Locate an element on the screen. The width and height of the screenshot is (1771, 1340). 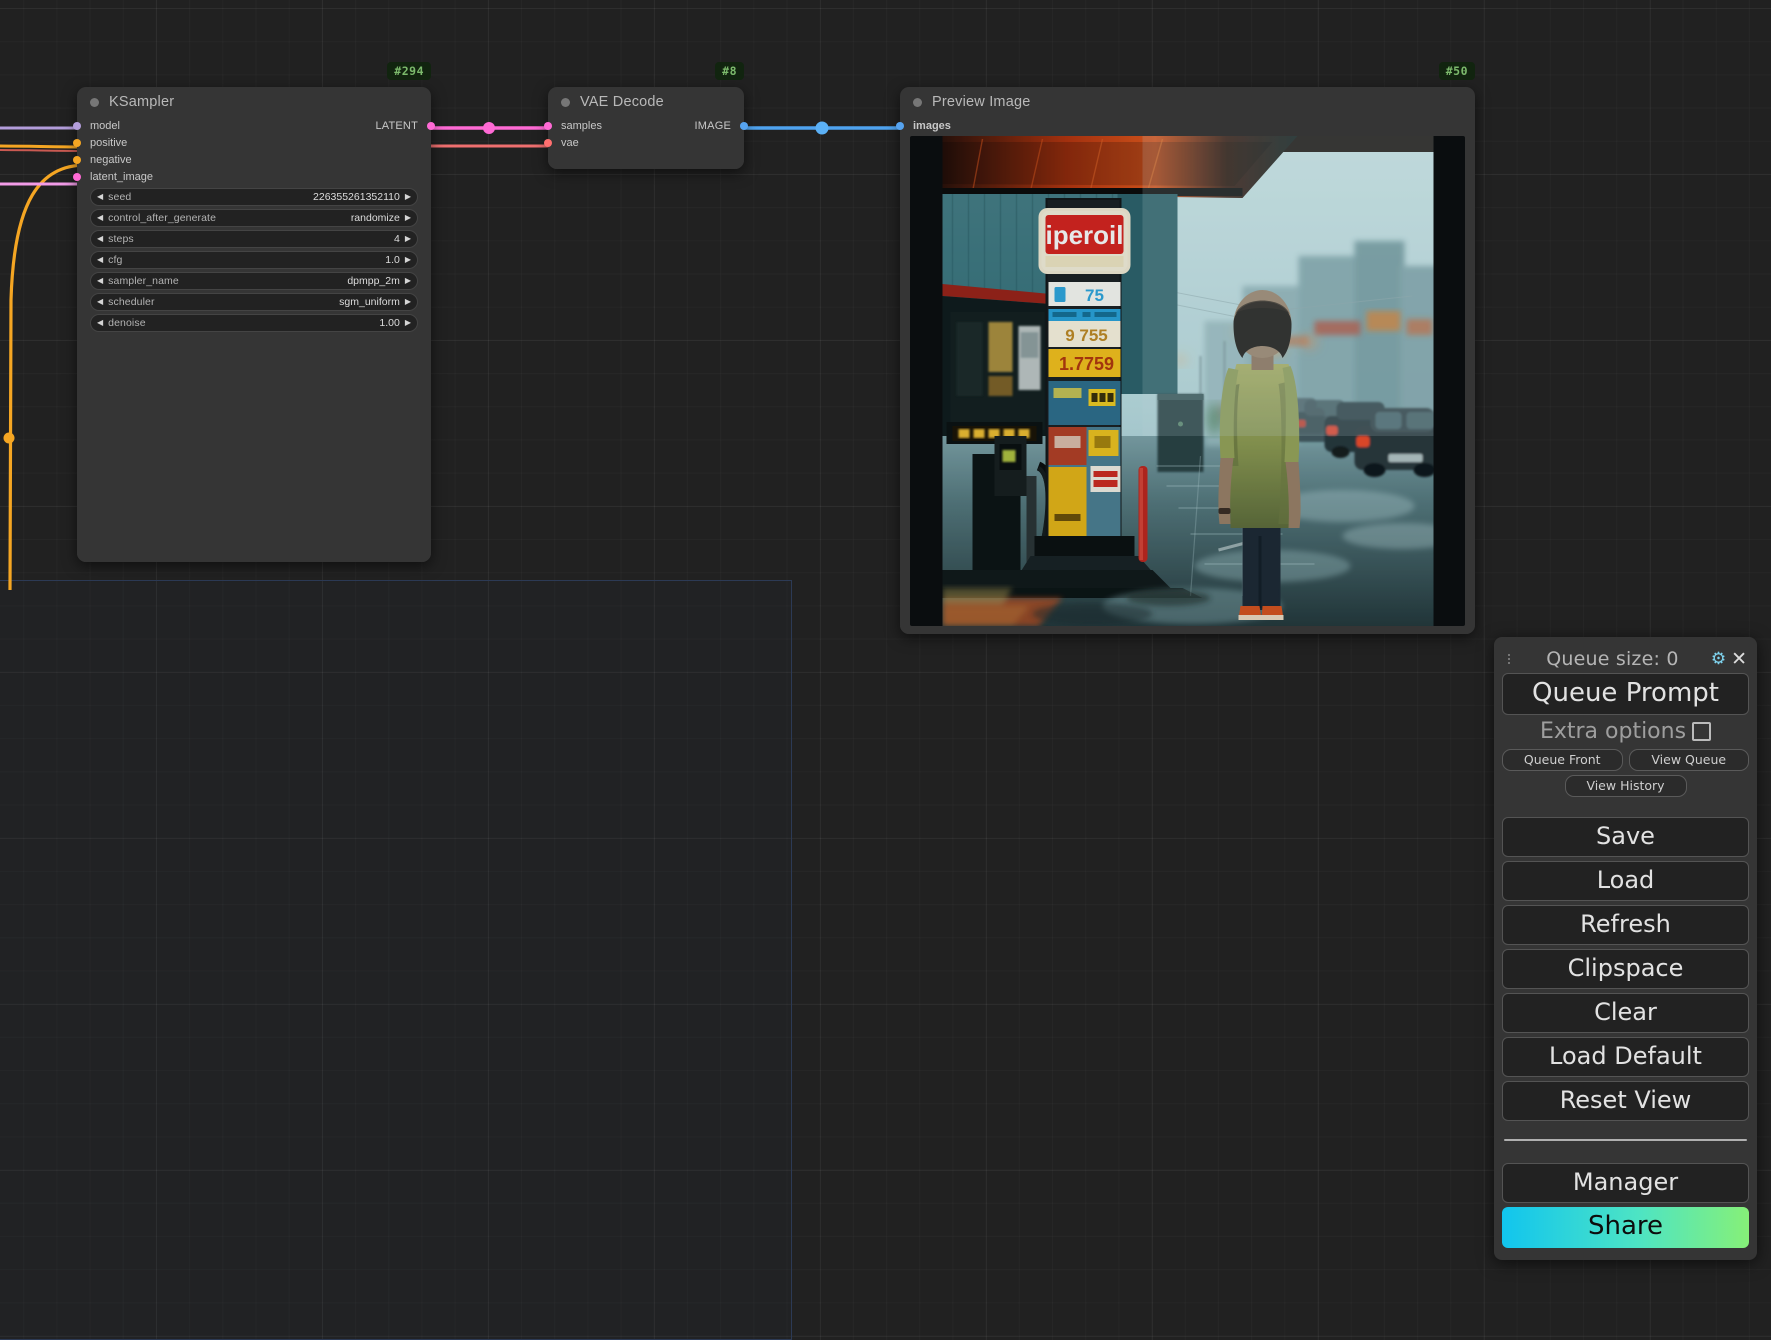
node-body: images iperoil 75 9 755 1.7759 is located at coordinates (1185, 375).